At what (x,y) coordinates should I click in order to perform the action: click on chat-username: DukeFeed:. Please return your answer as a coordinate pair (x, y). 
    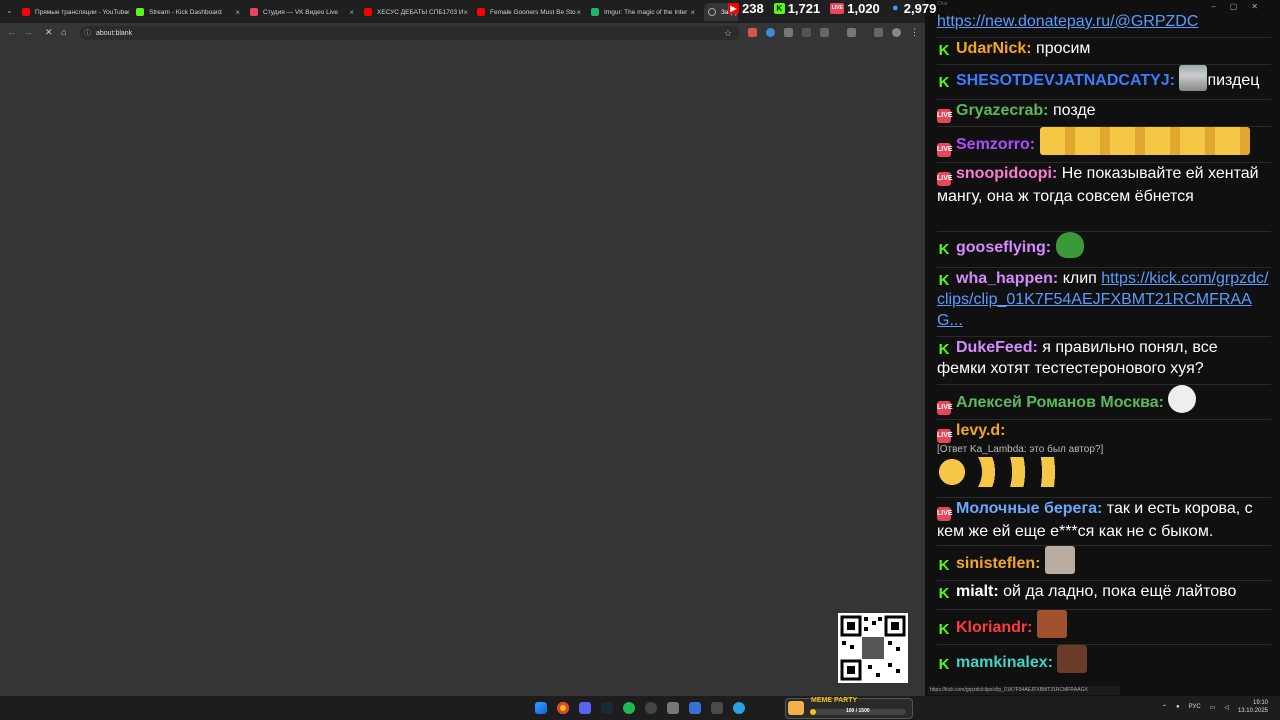
    Looking at the image, I should click on (997, 347).